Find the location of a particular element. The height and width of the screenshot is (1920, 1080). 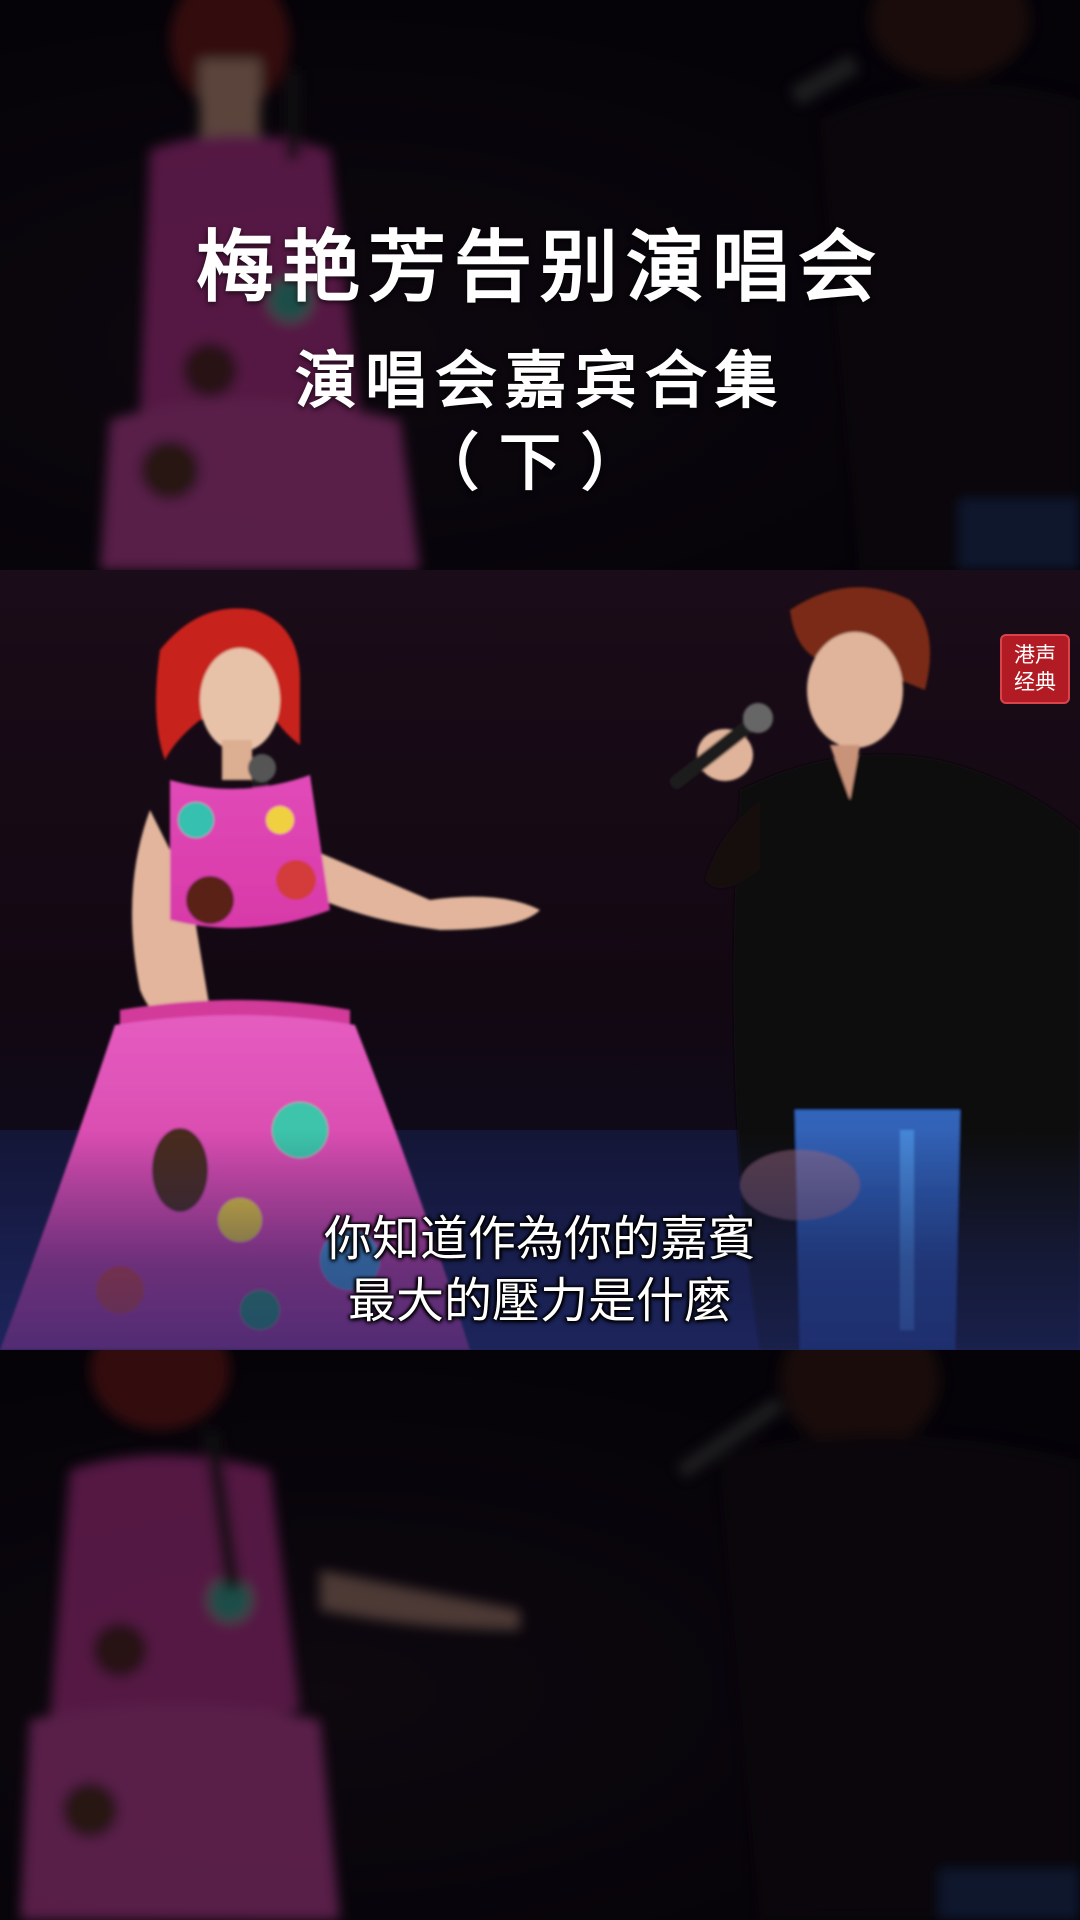

subtitle-line-1: 你知道作為你的嘉賓 is located at coordinates (539, 1239).